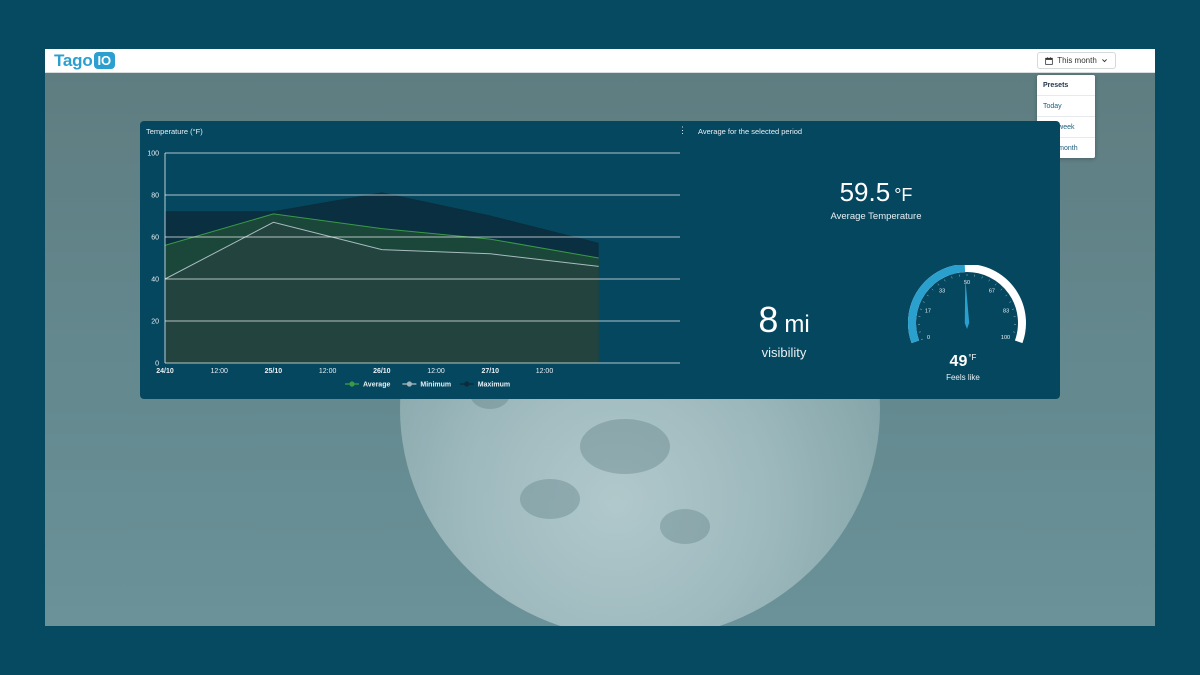 The image size is (1200, 675). I want to click on chevron-down-icon, so click(1104, 61).